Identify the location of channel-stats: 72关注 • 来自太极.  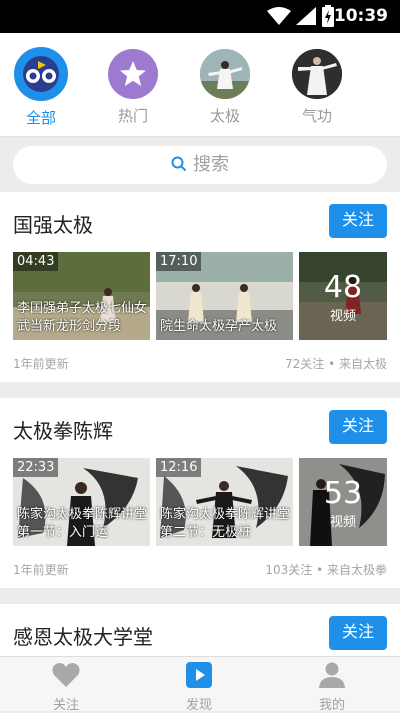
(336, 364).